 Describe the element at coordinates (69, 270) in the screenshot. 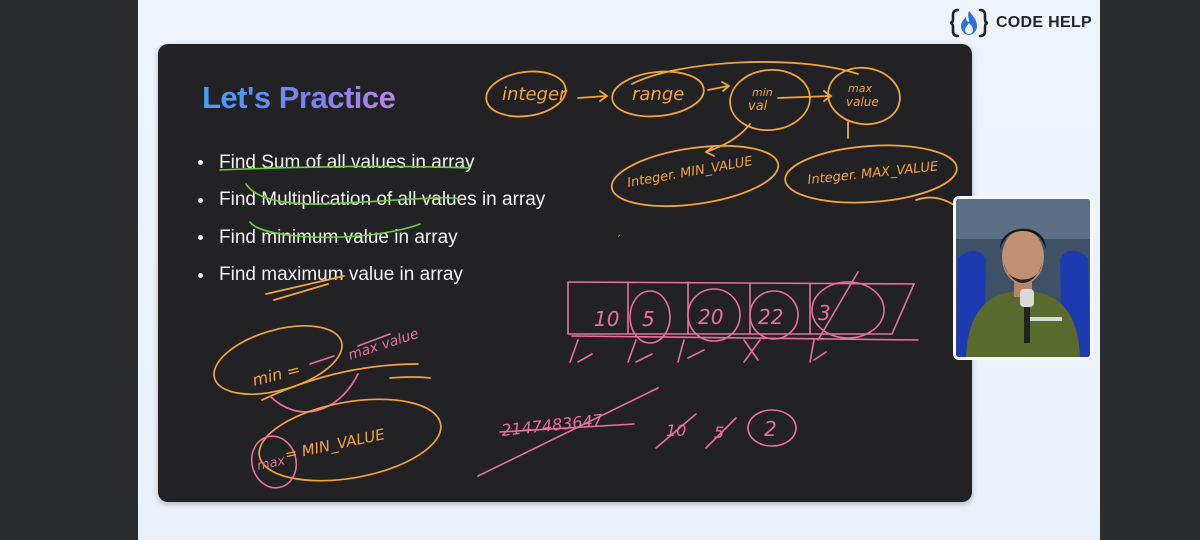

I see `left-letterbox` at that location.